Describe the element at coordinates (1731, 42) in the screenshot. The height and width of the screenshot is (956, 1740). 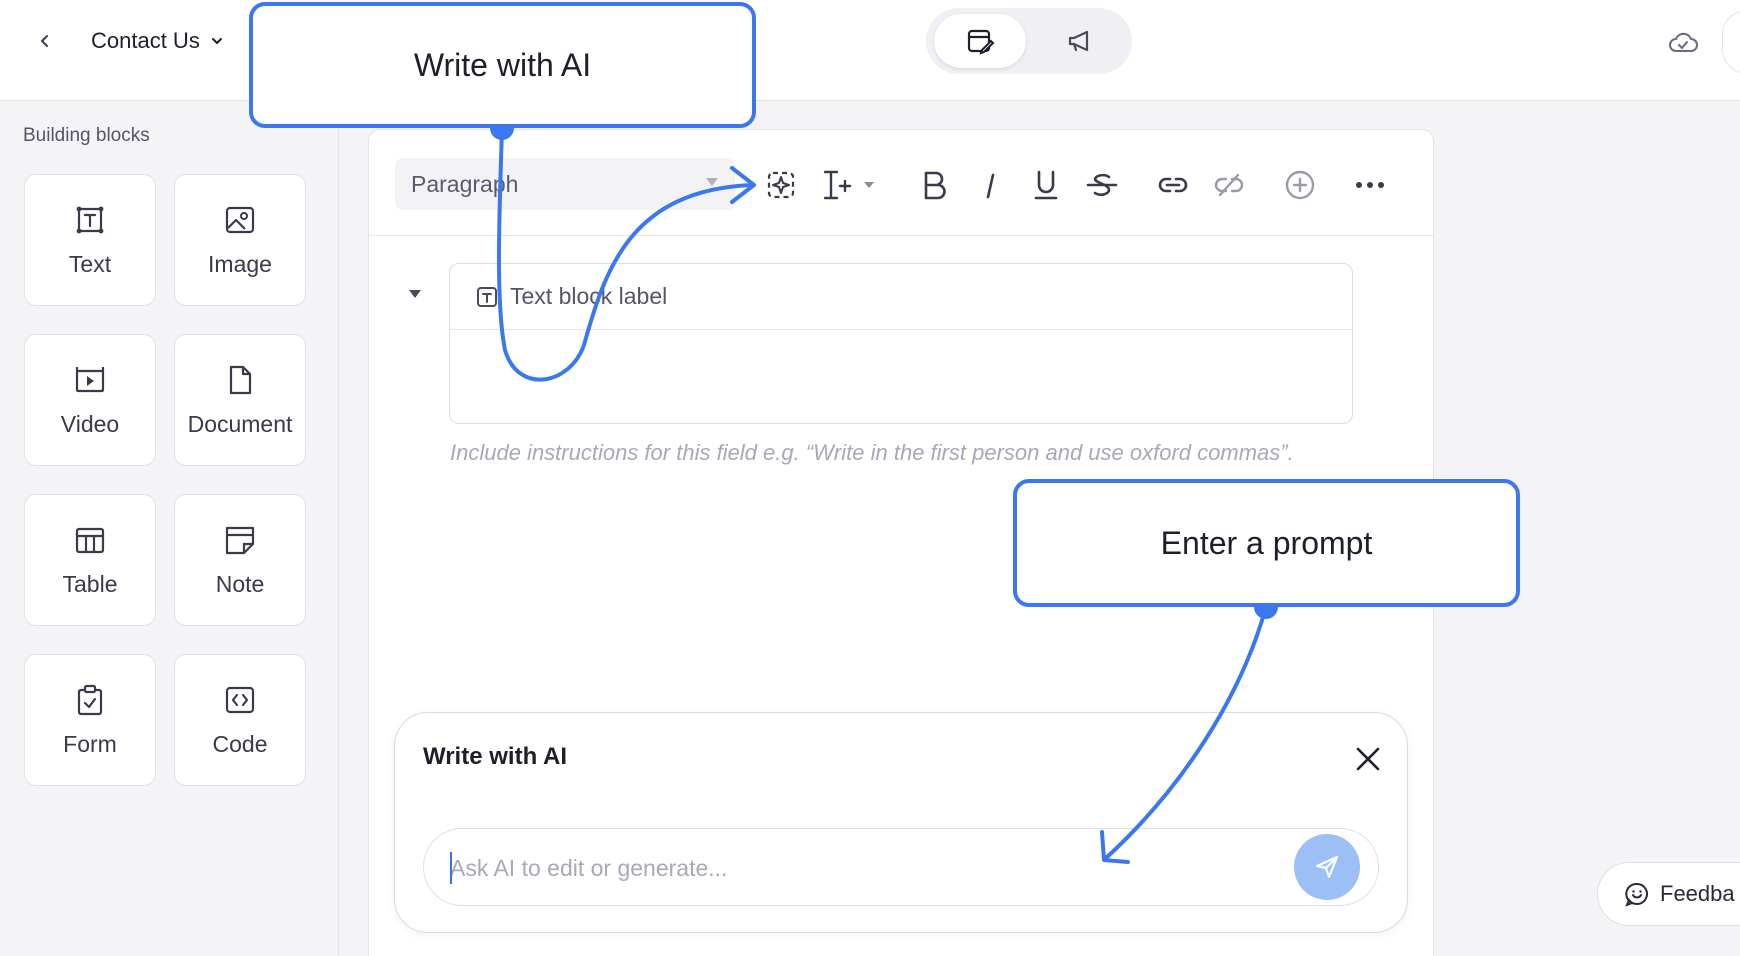
I see `avatar` at that location.